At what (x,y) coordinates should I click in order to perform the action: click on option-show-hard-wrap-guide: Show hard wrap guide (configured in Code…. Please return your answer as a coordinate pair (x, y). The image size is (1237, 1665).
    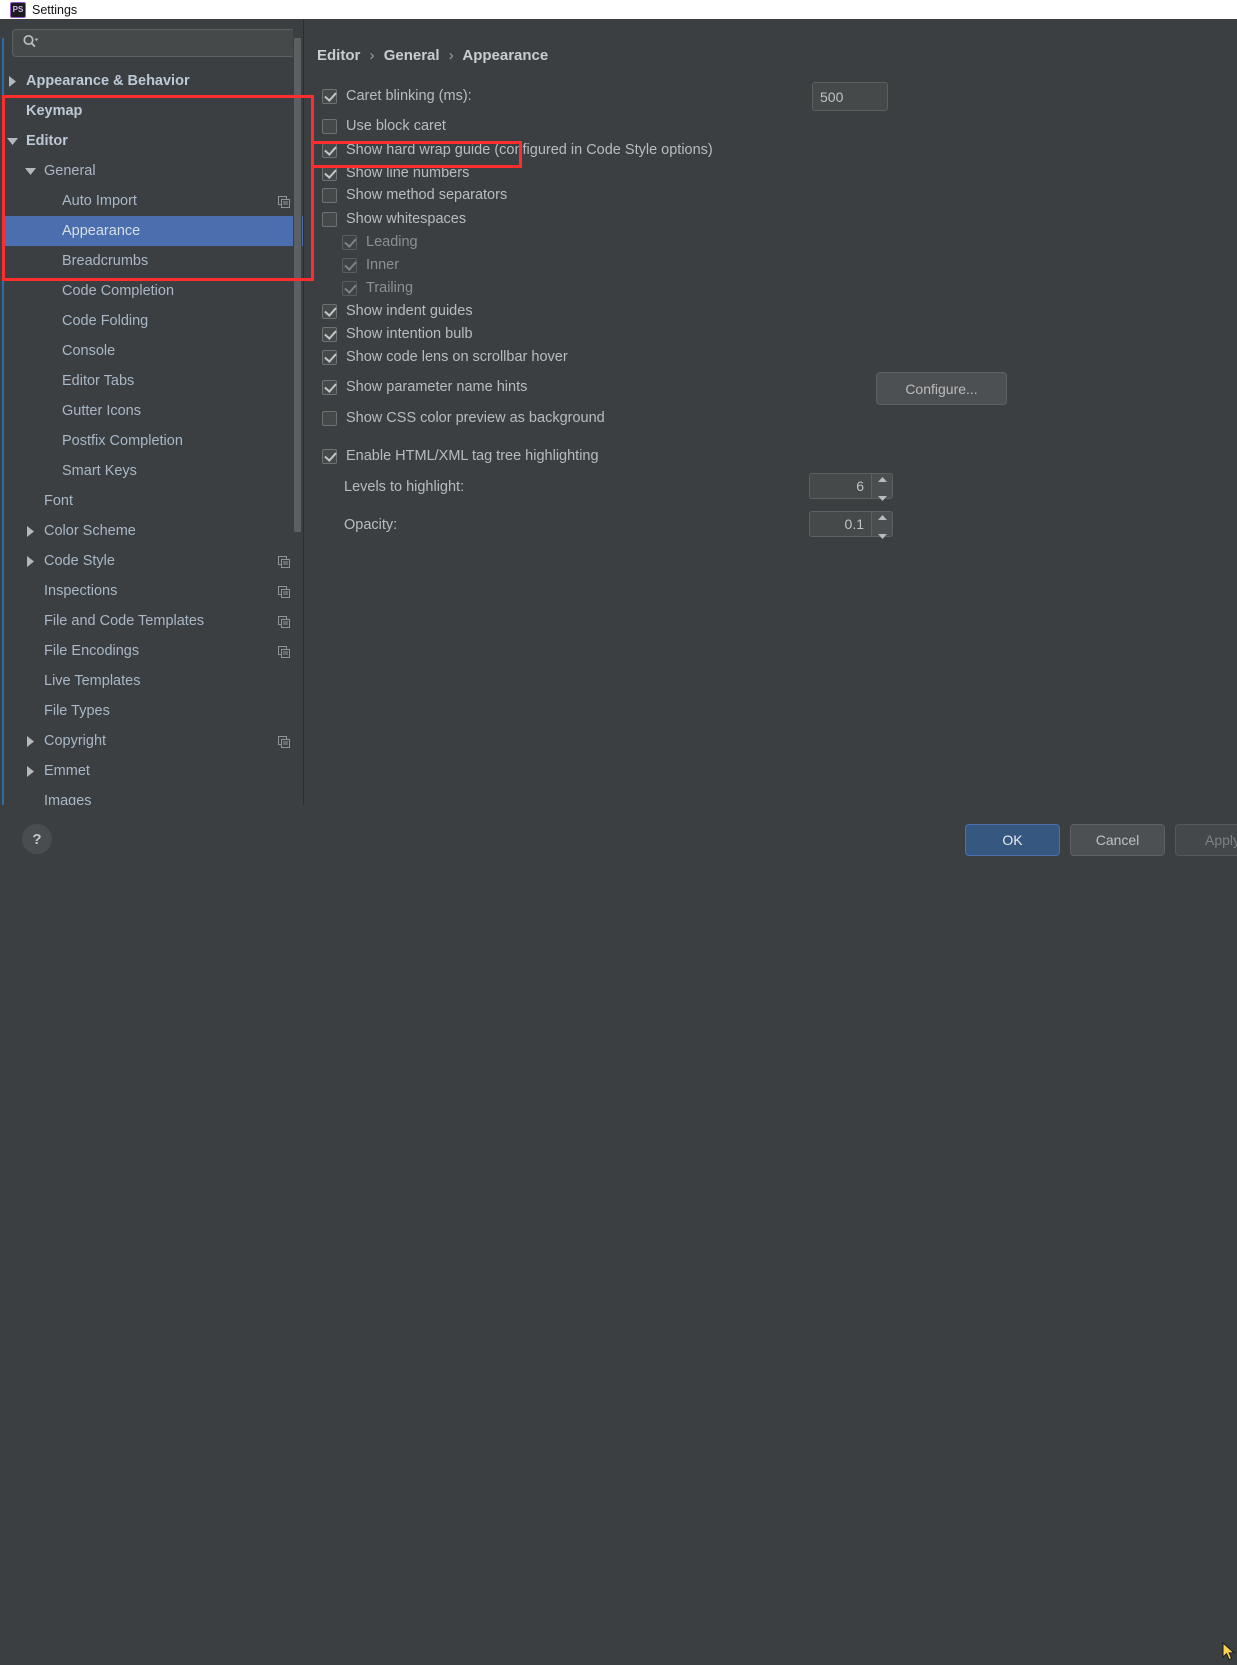
    Looking at the image, I should click on (517, 150).